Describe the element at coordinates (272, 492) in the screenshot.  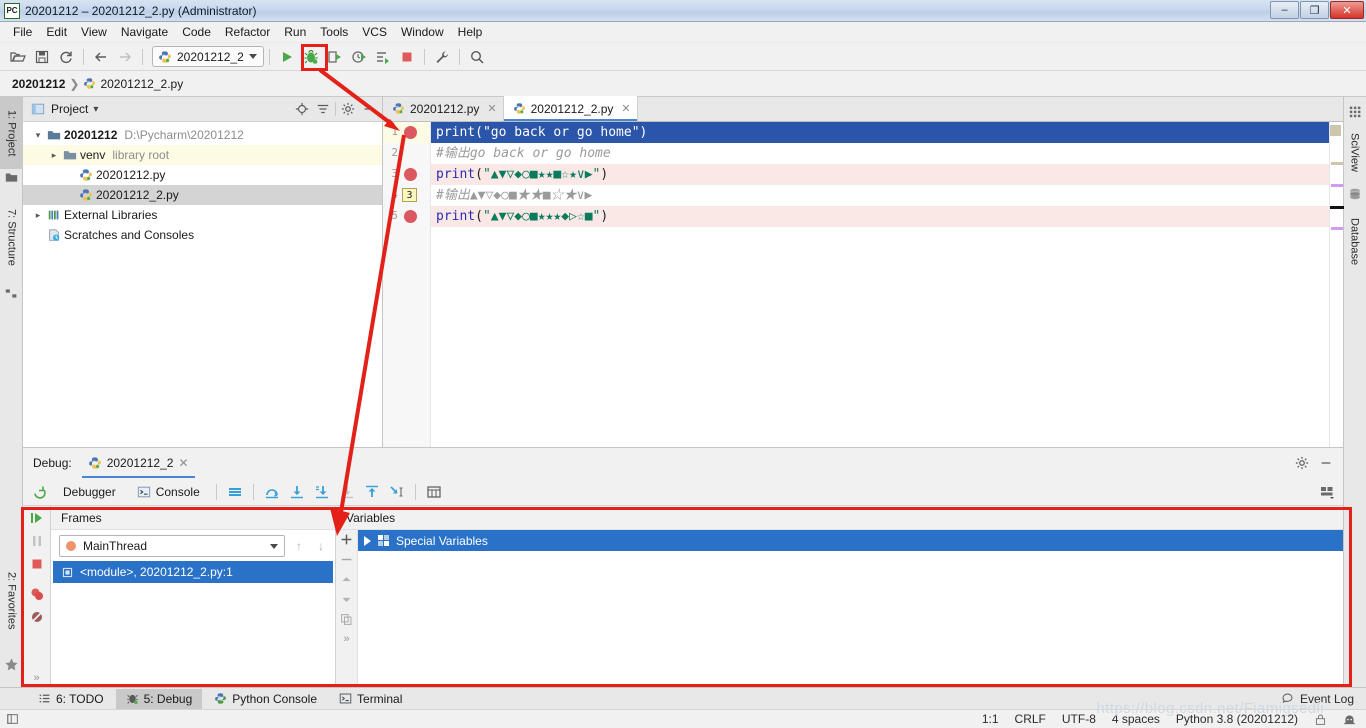
I see `step-over-icon` at that location.